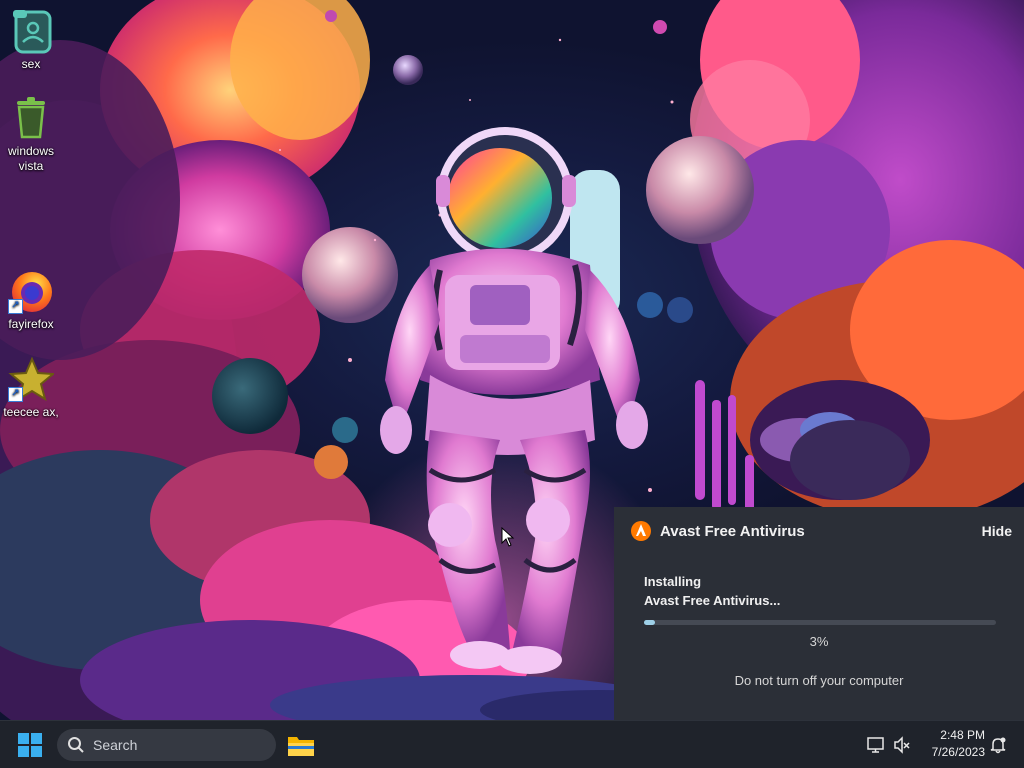 Image resolution: width=1024 pixels, height=768 pixels. I want to click on desktop-icon-sex: sex, so click(31, 40).